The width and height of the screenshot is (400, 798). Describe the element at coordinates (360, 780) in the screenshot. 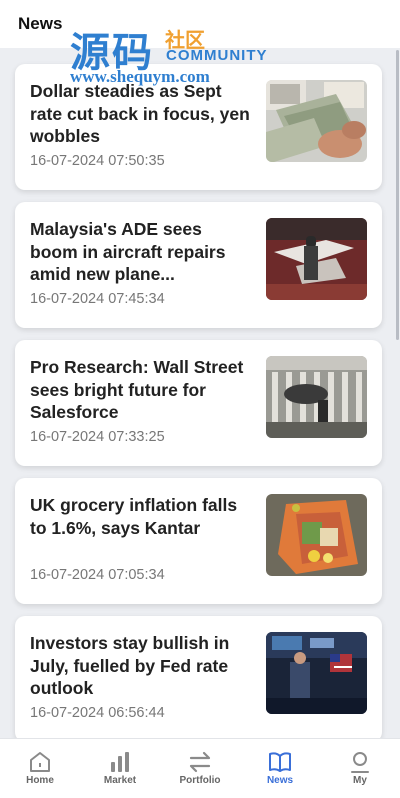

I see `tab-label: My` at that location.